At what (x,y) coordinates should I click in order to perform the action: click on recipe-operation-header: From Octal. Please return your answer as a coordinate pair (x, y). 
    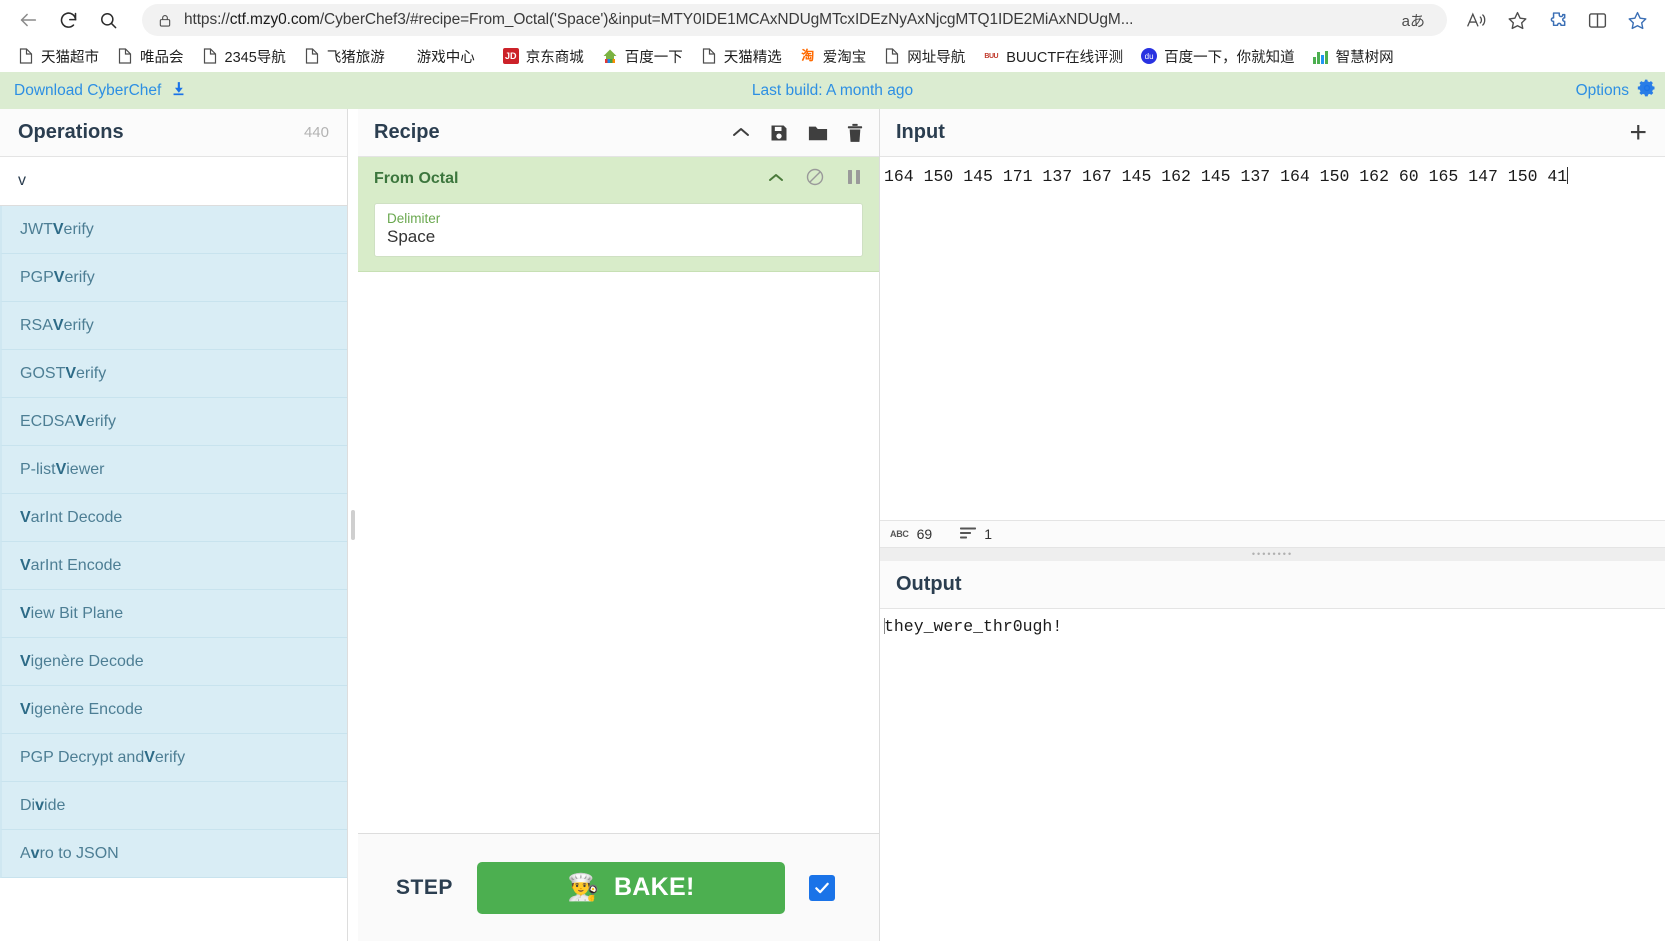
    Looking at the image, I should click on (618, 179).